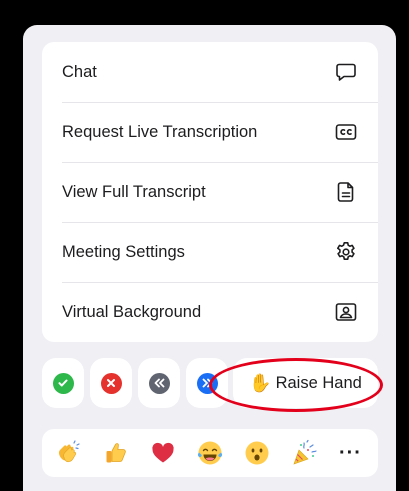 This screenshot has height=491, width=409. I want to click on menu-item-label: Chat, so click(79, 71).